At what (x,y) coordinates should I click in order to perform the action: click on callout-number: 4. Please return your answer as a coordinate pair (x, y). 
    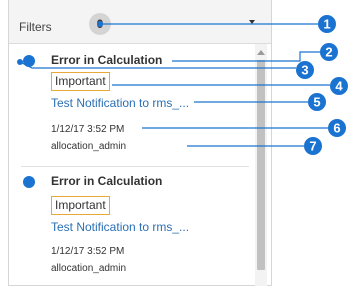
    Looking at the image, I should click on (339, 86).